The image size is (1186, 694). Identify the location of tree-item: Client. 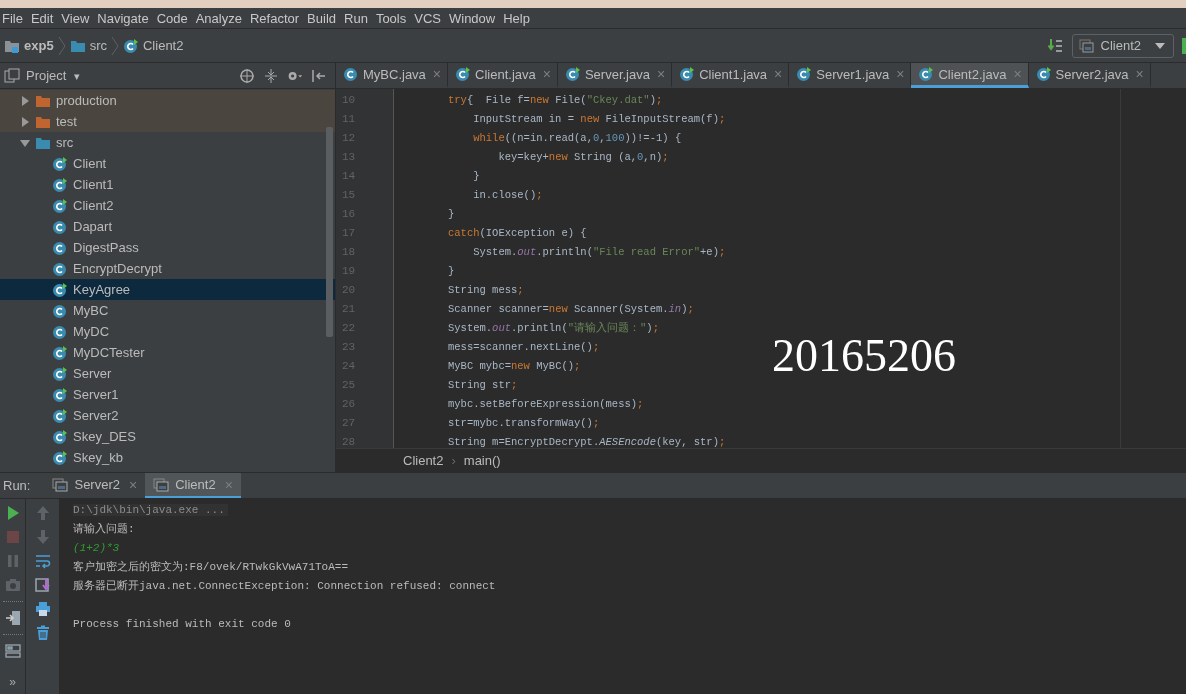
(167, 163).